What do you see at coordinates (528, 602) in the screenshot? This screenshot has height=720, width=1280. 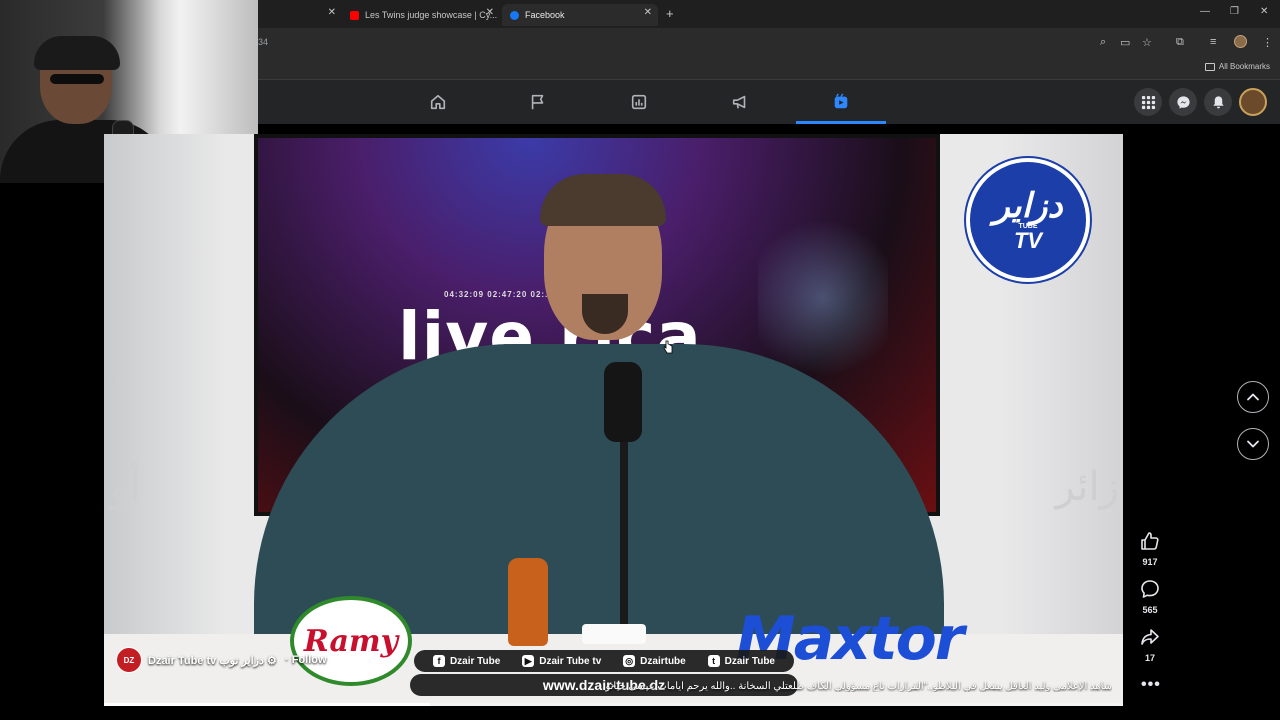 I see `juice-bottle` at bounding box center [528, 602].